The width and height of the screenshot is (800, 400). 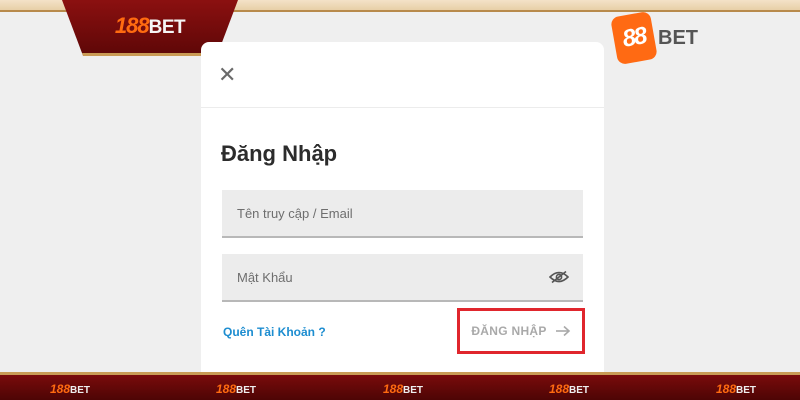 I want to click on password-field, so click(x=402, y=278).